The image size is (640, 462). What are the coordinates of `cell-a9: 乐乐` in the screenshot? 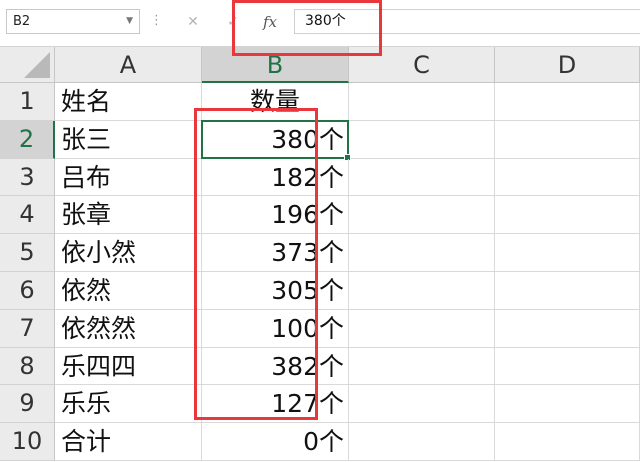 It's located at (128, 404).